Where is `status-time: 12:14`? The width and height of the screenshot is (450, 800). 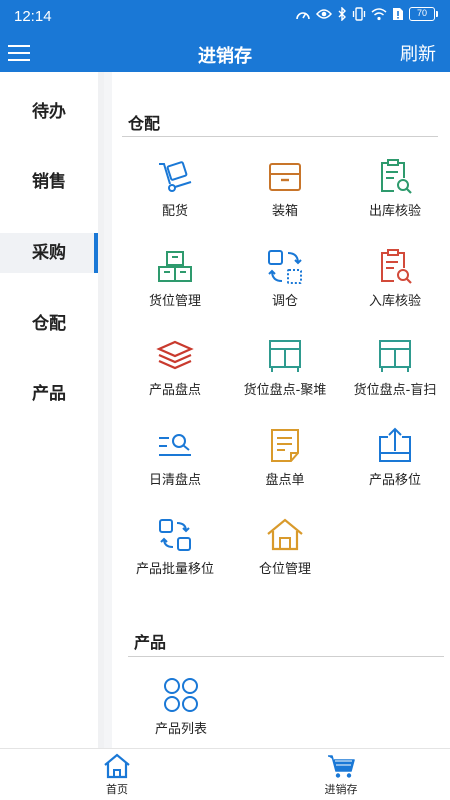
status-time: 12:14 is located at coordinates (33, 16).